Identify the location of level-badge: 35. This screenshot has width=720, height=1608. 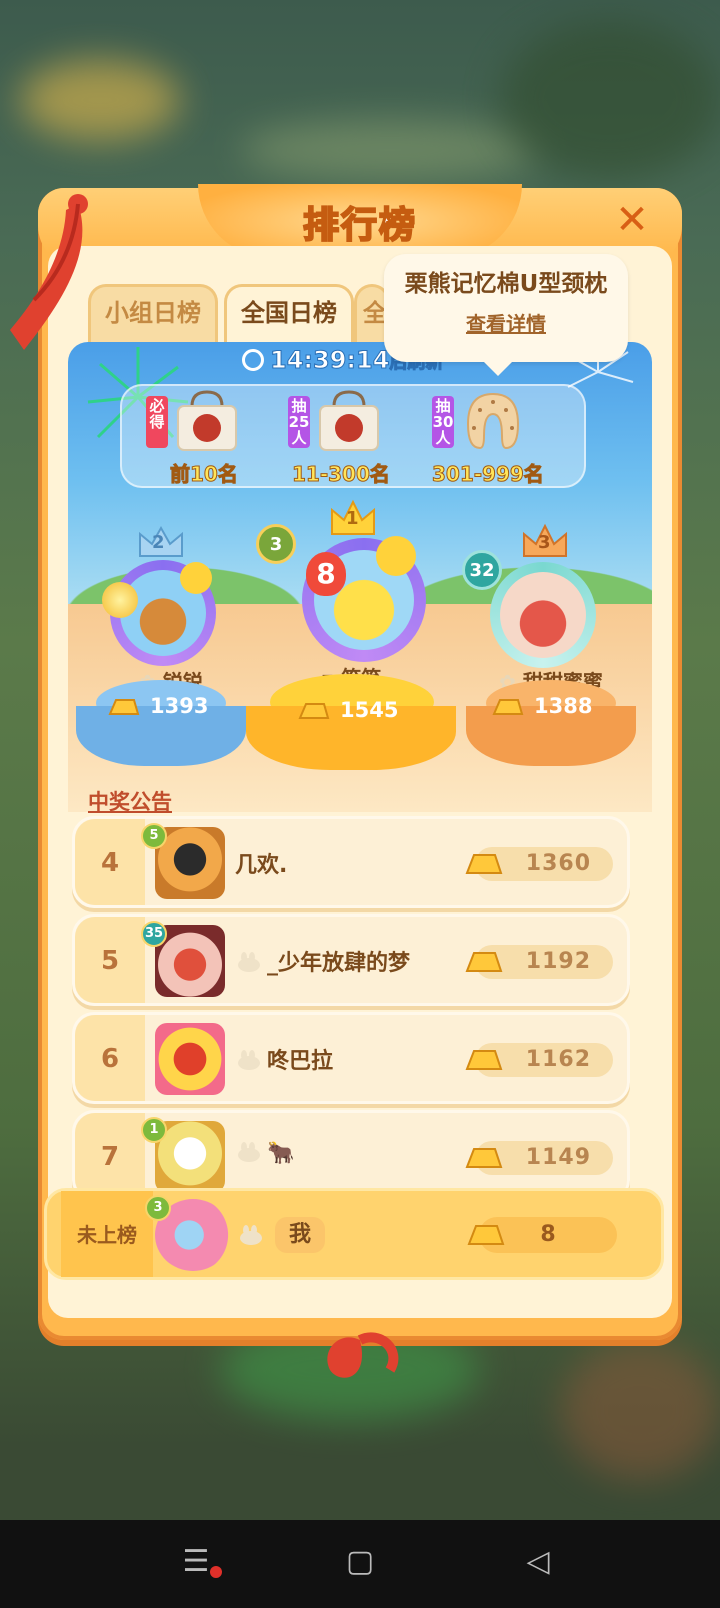
(154, 934).